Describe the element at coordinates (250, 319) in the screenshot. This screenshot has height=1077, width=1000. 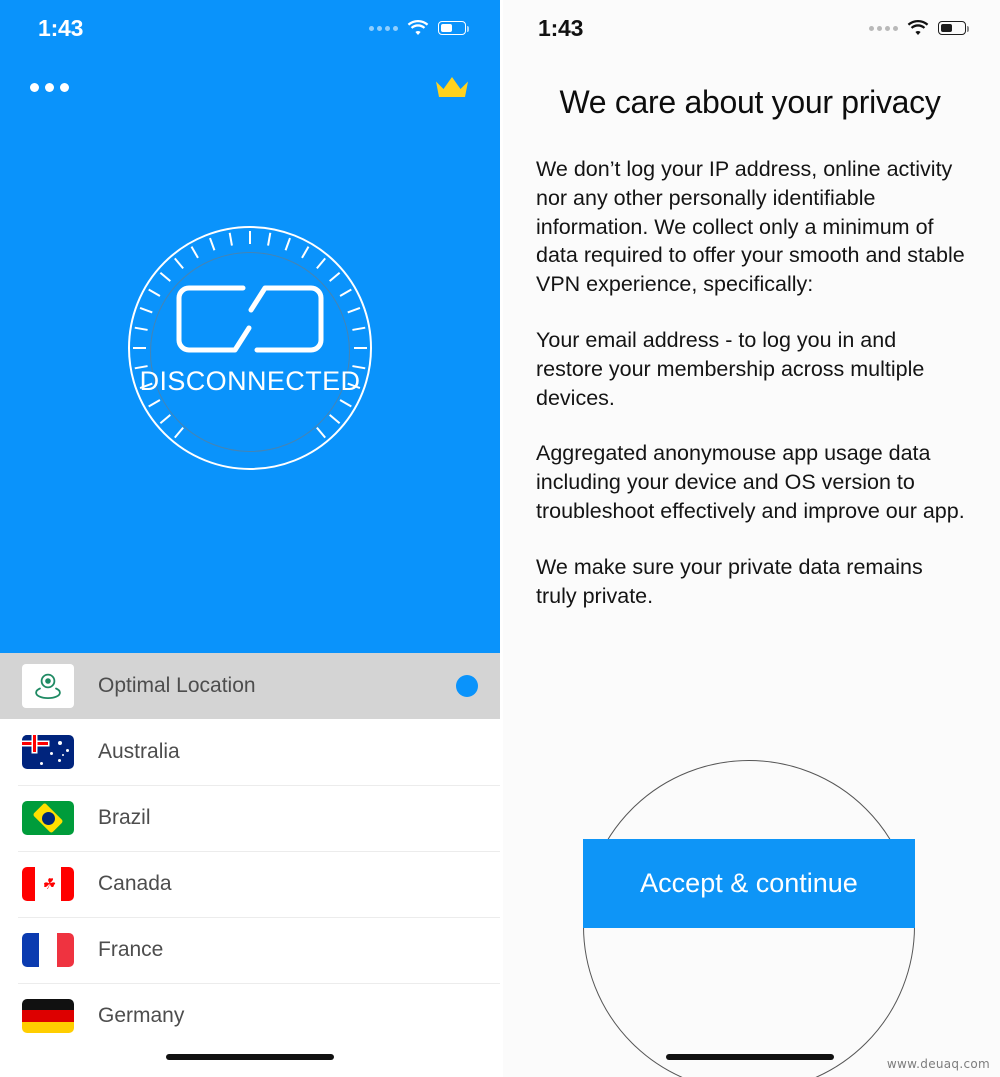
I see `broken-link-icon` at that location.